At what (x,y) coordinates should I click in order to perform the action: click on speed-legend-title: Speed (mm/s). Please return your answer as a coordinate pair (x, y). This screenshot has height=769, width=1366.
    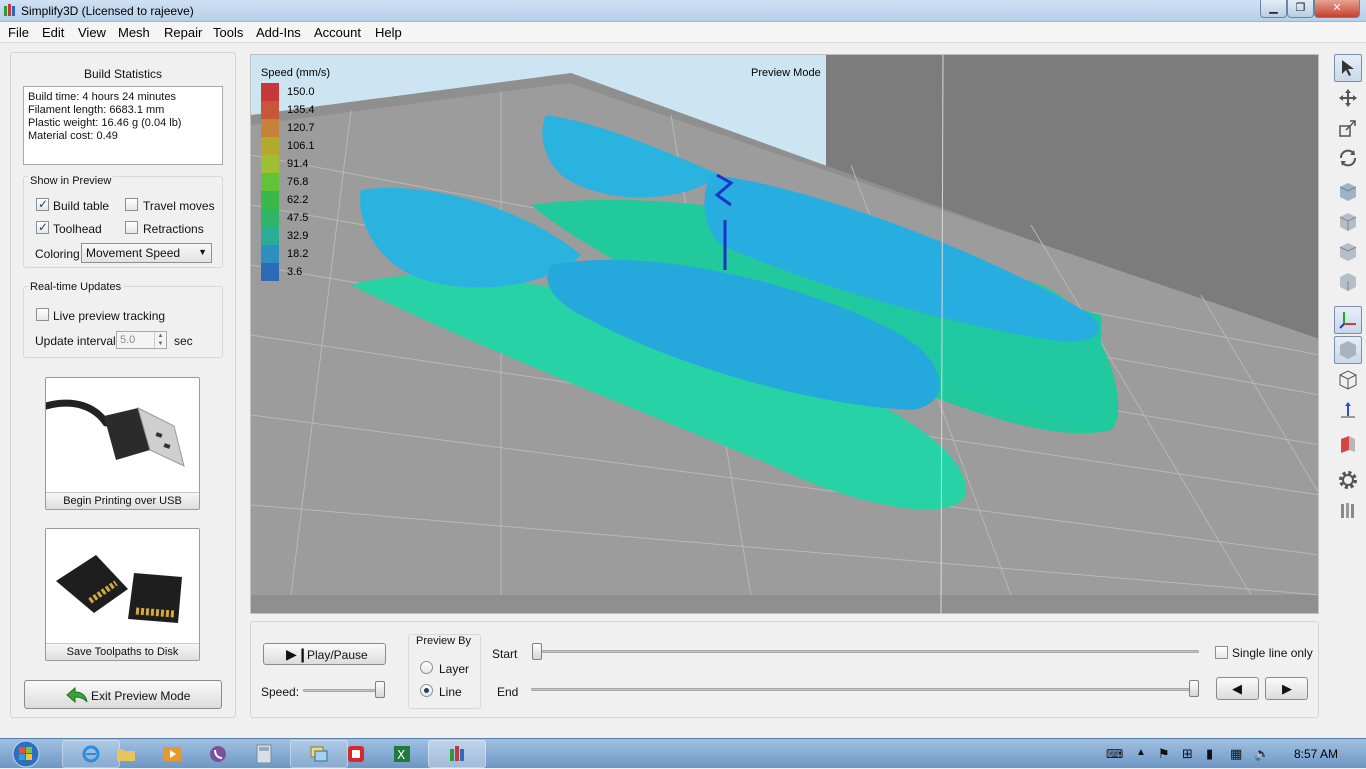
    Looking at the image, I should click on (296, 73).